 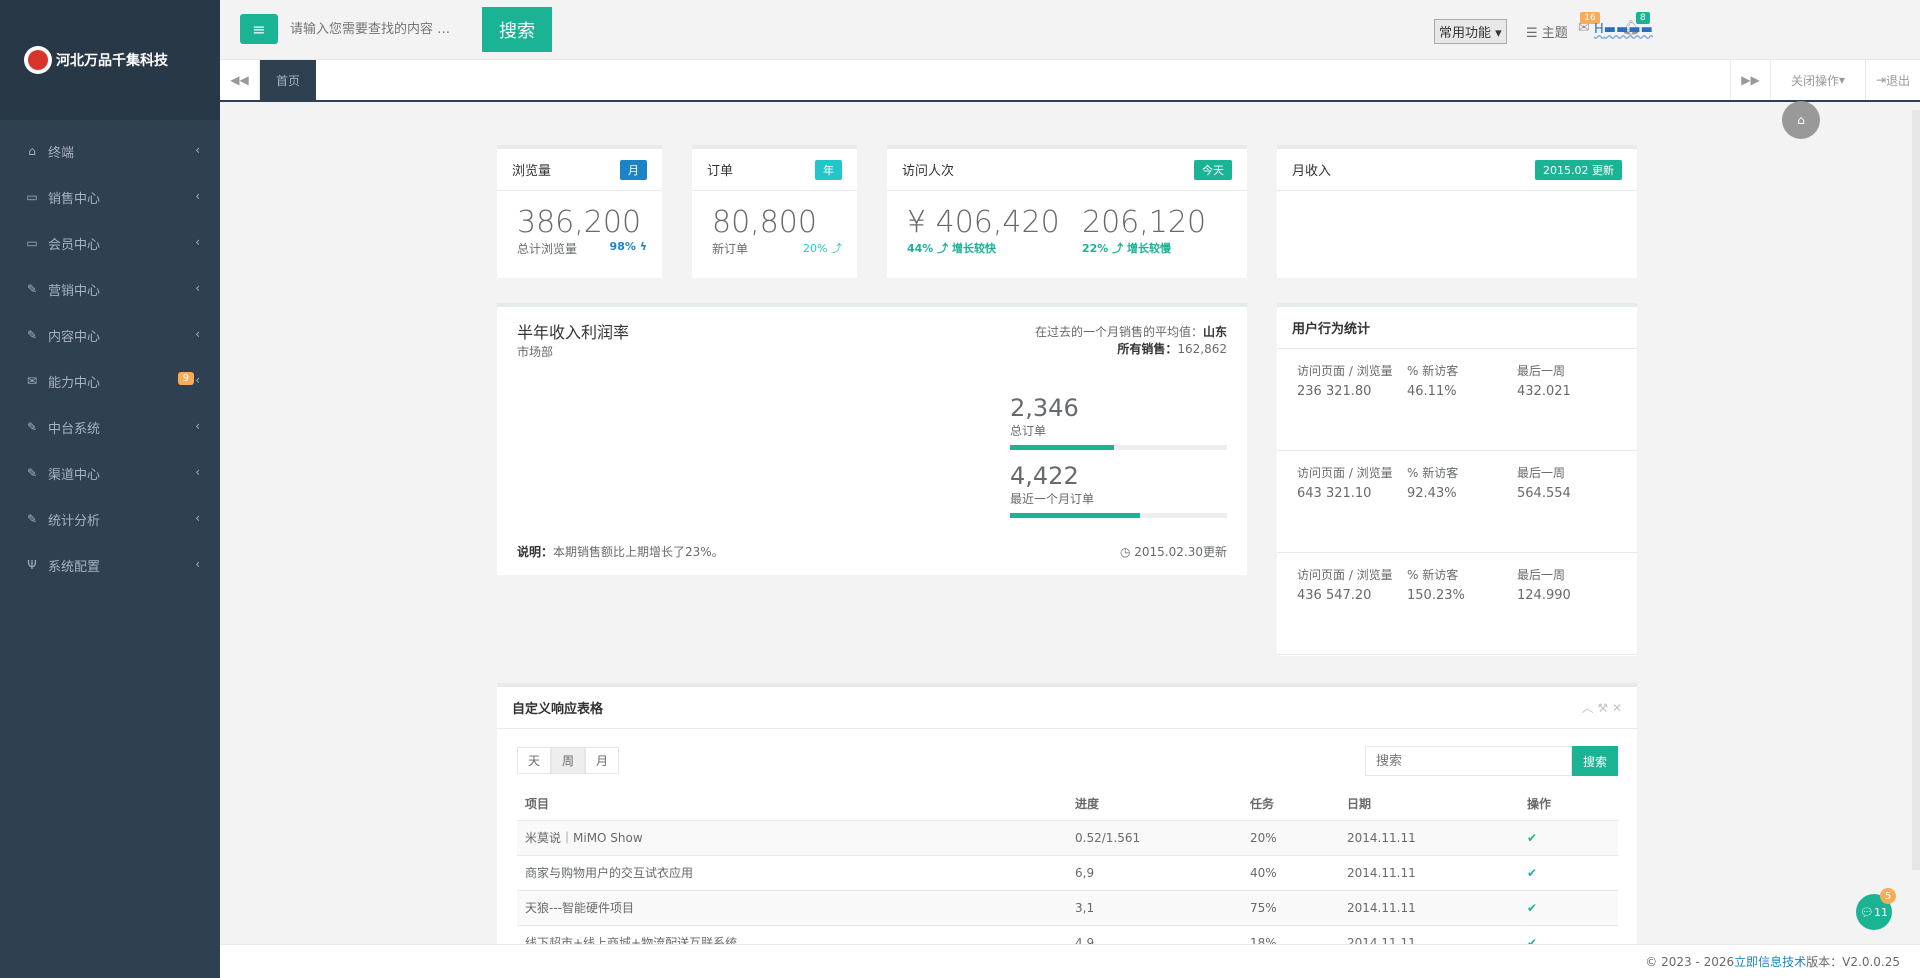 What do you see at coordinates (1432, 493) in the screenshot?
I see `new-visitors-value: 92.43%` at bounding box center [1432, 493].